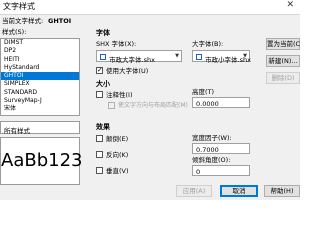 This screenshot has height=240, width=320. Describe the element at coordinates (99, 94) in the screenshot. I see `annotative-checkbox` at that location.